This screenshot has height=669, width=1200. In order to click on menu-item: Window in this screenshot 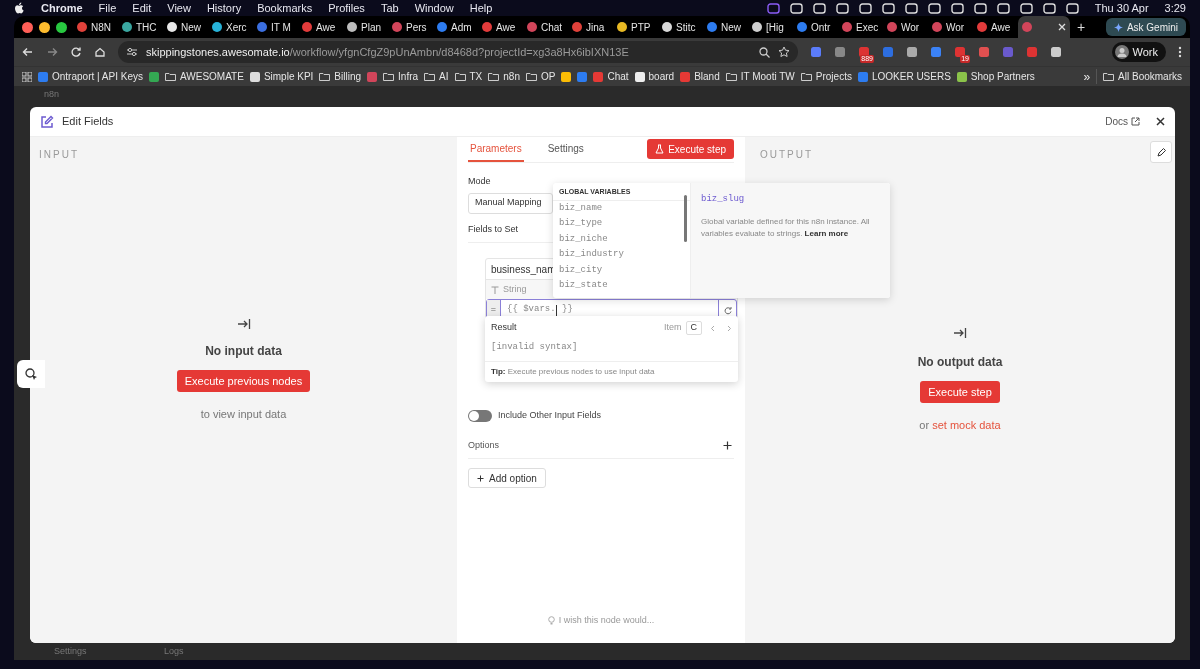, I will do `click(434, 8)`.